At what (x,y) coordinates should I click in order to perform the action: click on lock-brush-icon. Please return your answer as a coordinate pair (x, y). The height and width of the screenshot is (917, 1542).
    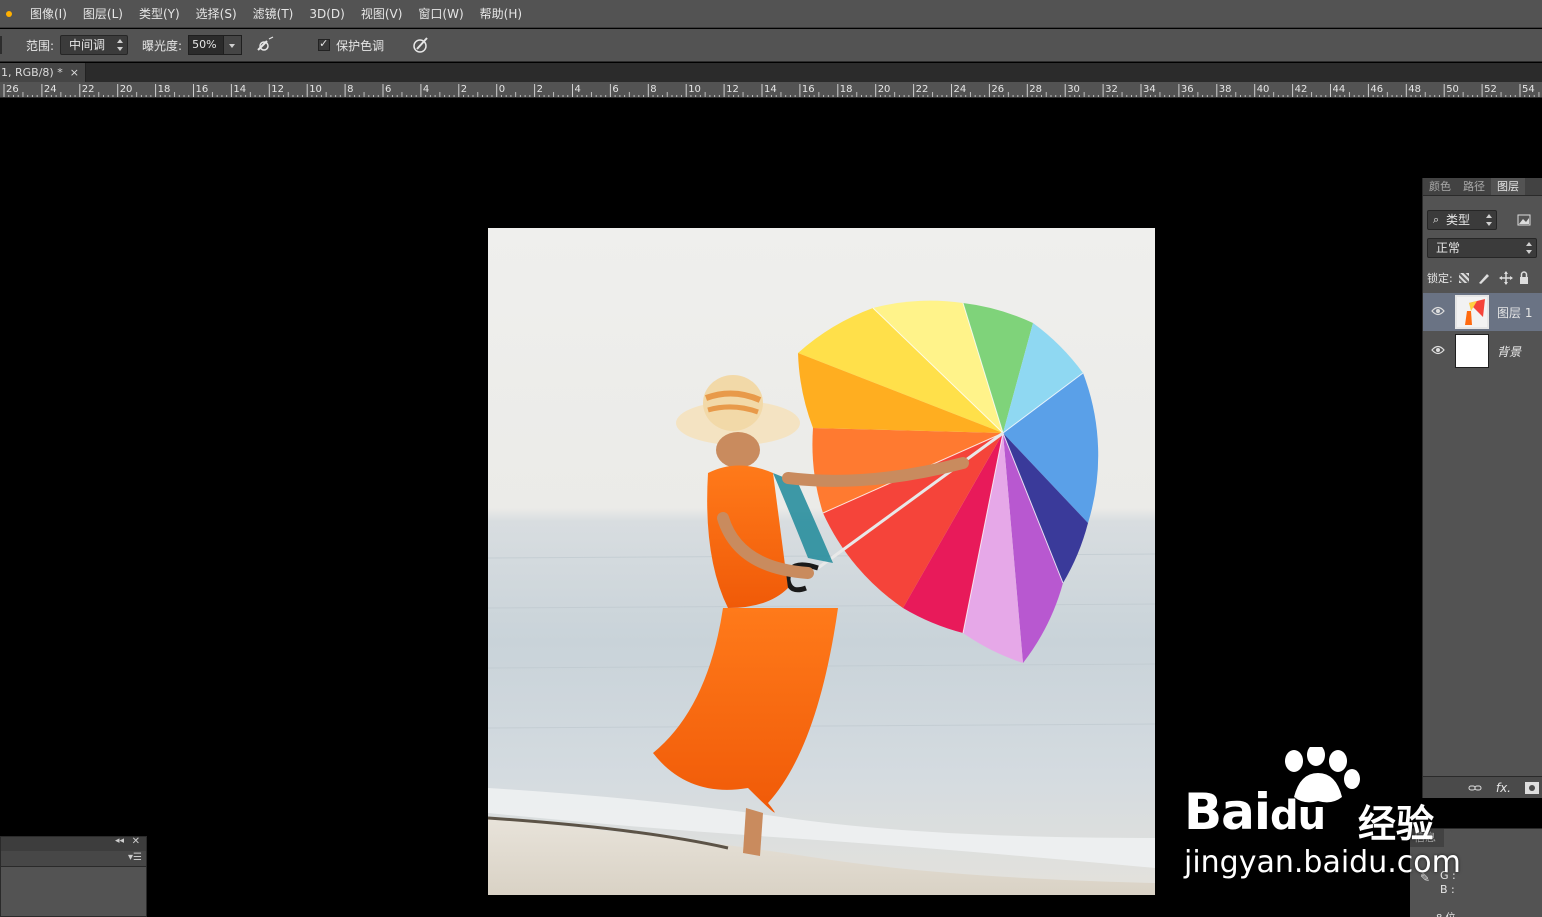
    Looking at the image, I should click on (1484, 278).